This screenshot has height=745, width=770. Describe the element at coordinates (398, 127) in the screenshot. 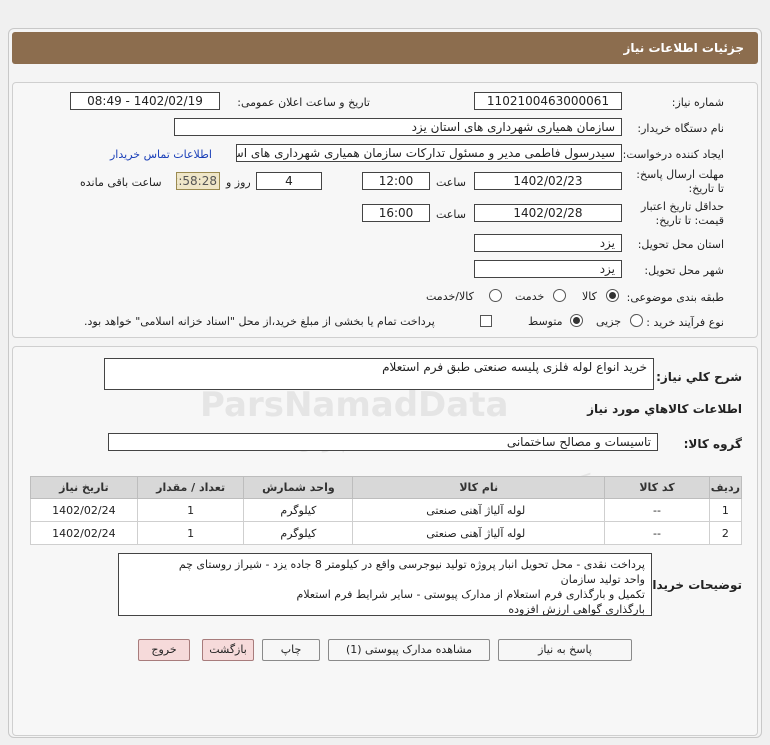

I see `buyer-org-field: سازمان همیاری شهرداری های استان یزد` at that location.